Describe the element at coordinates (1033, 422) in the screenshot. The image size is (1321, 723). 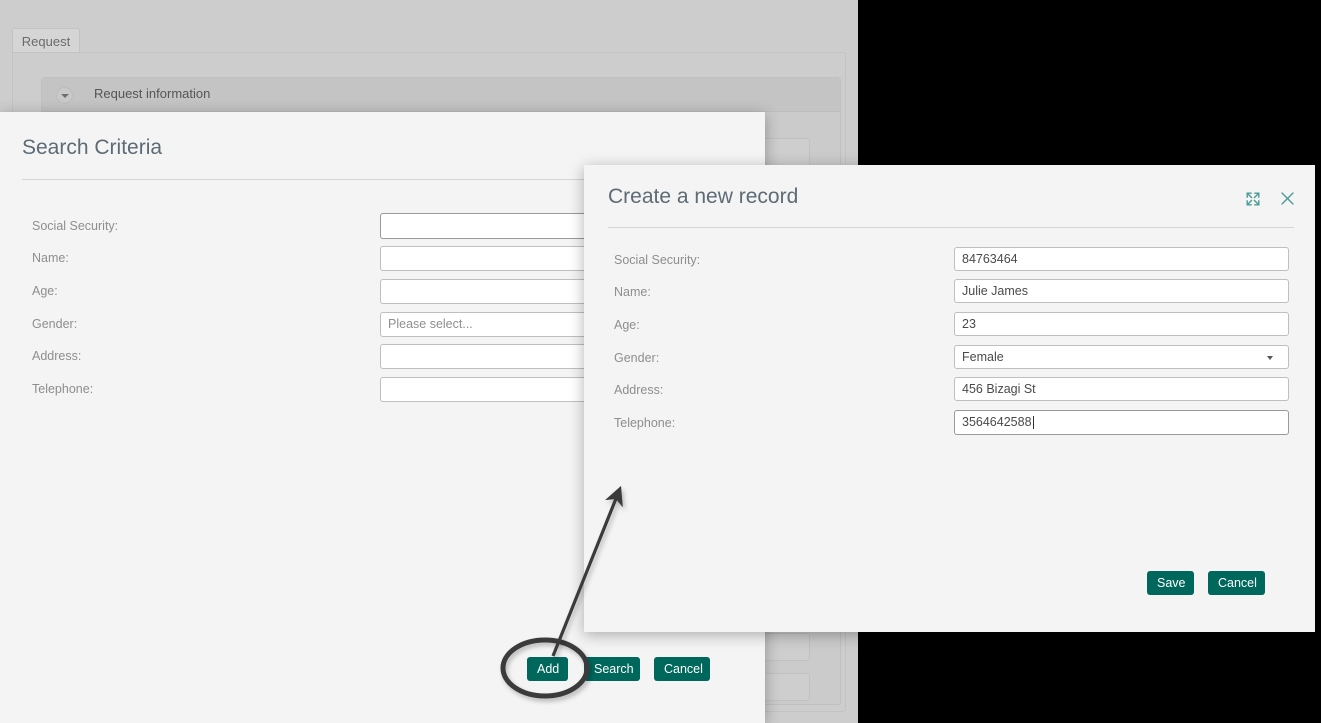
I see `text-cursor` at that location.